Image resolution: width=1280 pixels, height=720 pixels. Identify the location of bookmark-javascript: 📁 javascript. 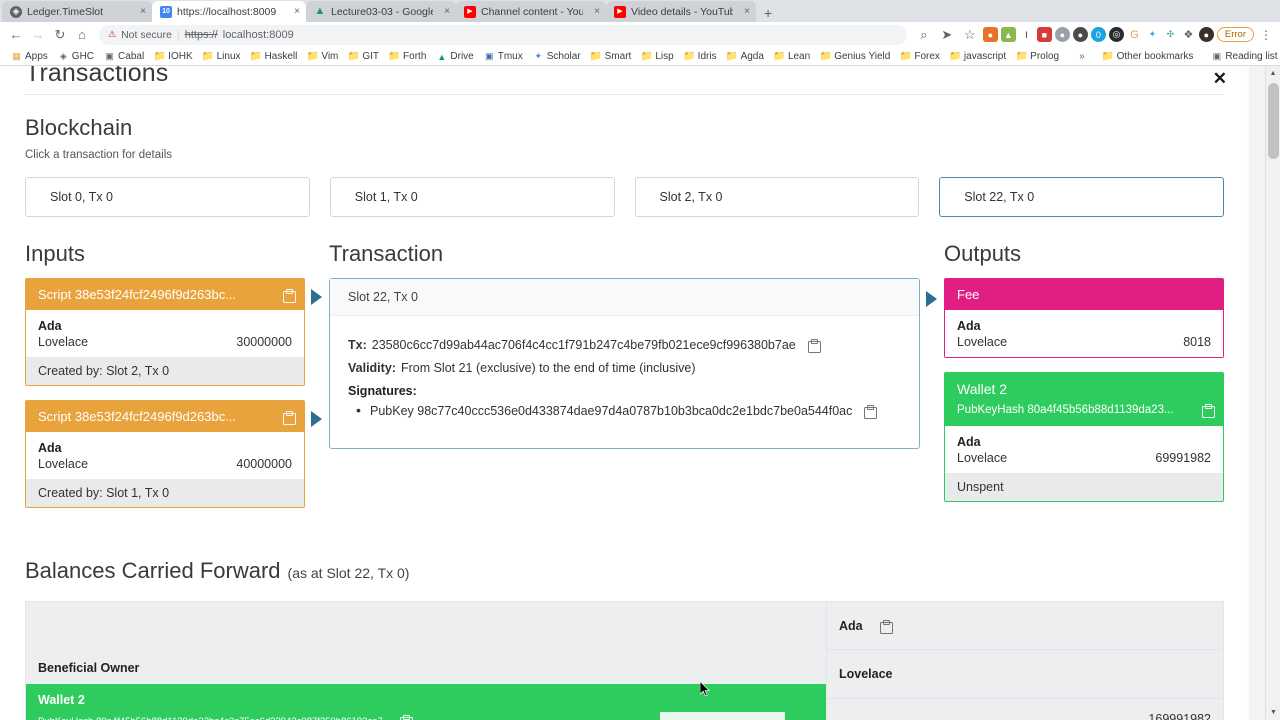
(978, 56).